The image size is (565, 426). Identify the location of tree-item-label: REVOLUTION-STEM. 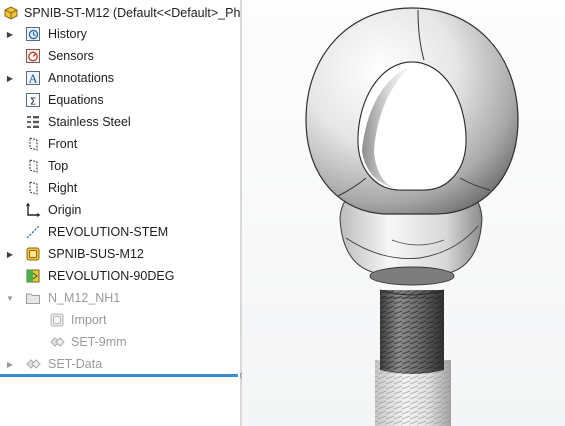
(108, 232).